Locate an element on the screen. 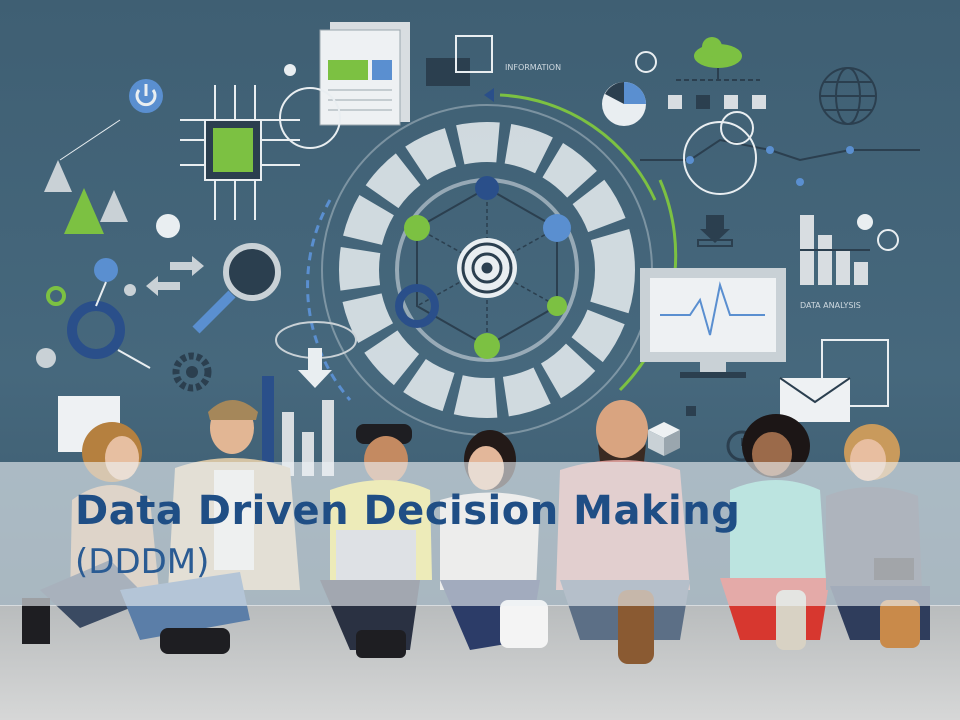 This screenshot has height=720, width=960. slide-subtitle: (DDDM) is located at coordinates (142, 562).